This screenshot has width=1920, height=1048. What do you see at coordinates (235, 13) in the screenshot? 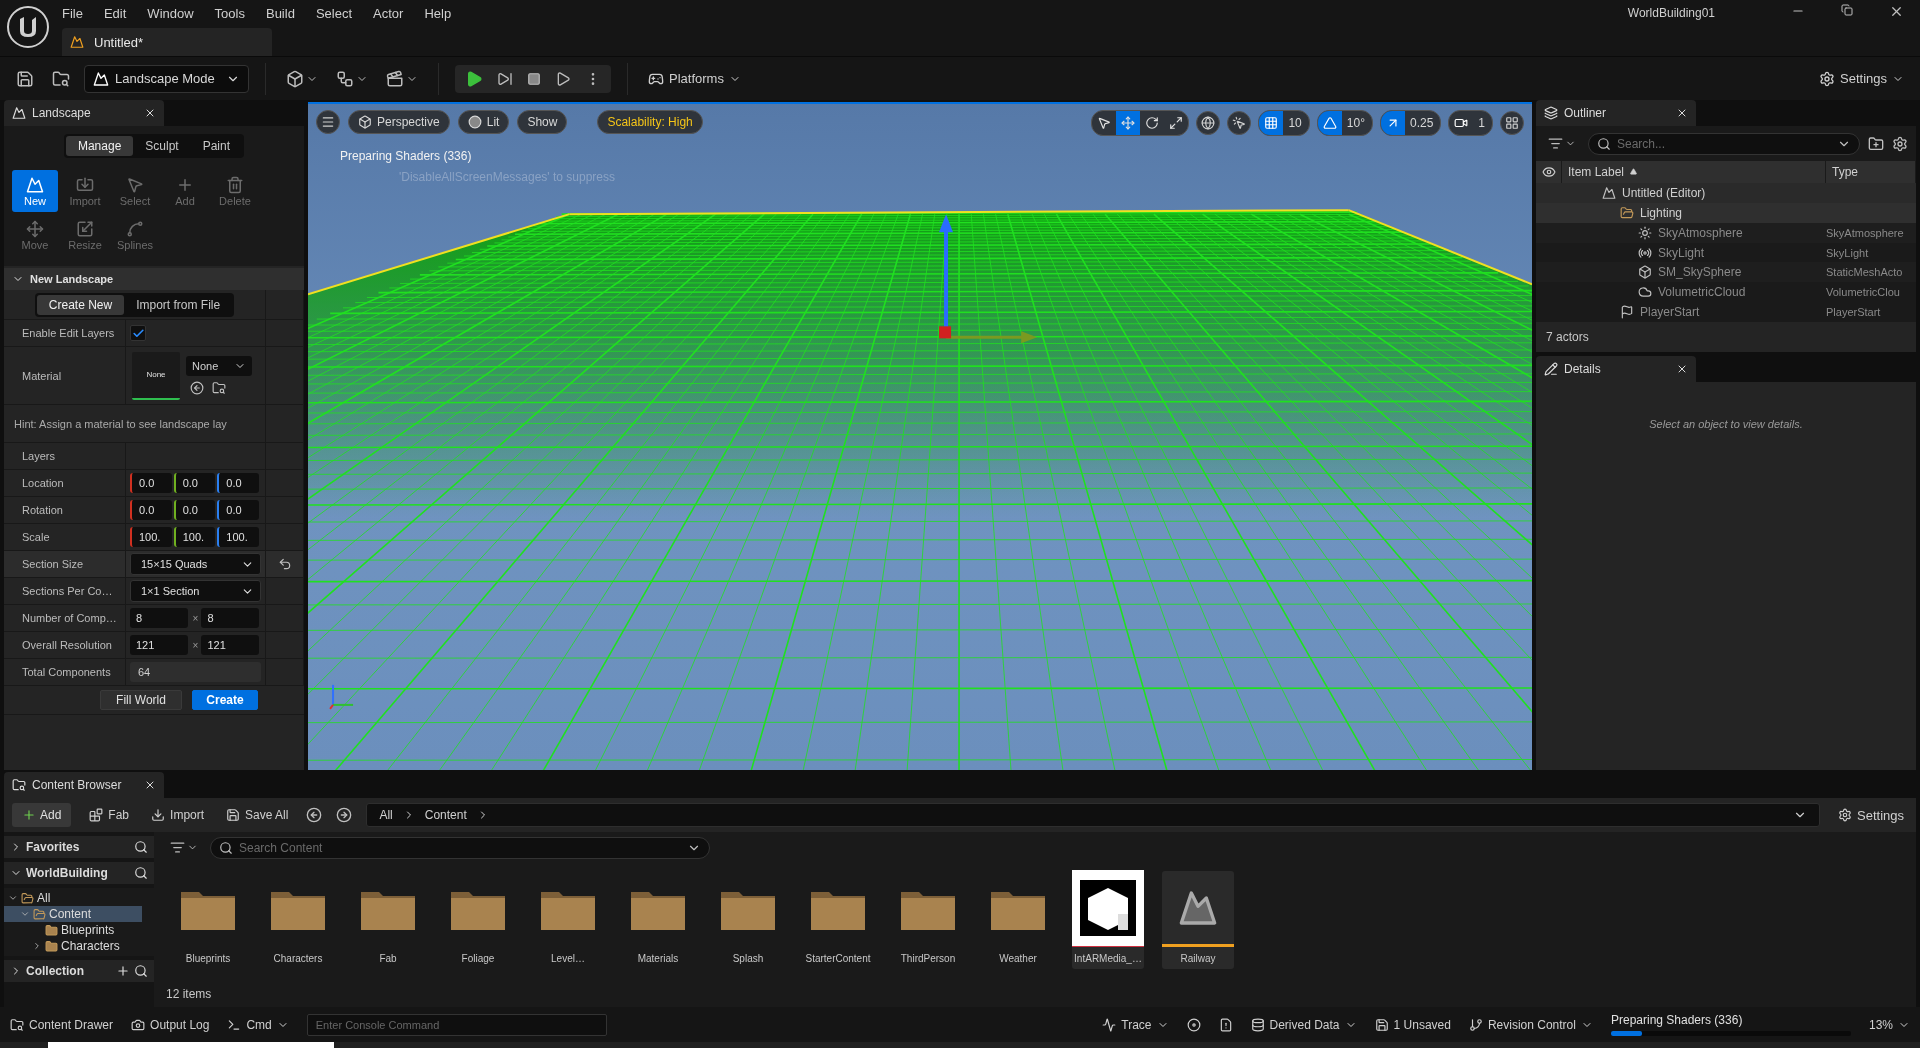
I see `menu-item: Tools` at bounding box center [235, 13].